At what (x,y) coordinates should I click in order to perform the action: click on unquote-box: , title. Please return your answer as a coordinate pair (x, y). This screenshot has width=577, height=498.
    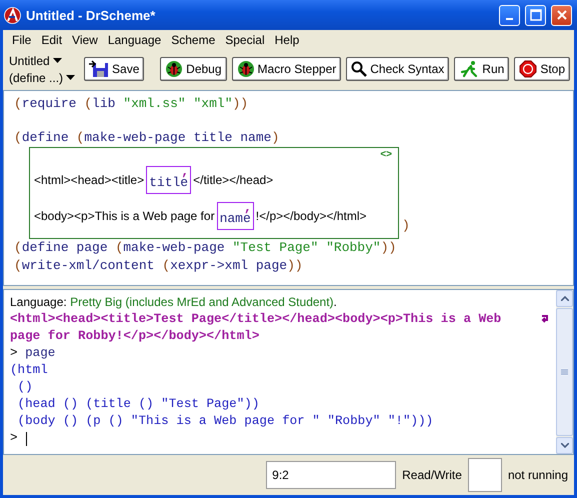
    Looking at the image, I should click on (169, 180).